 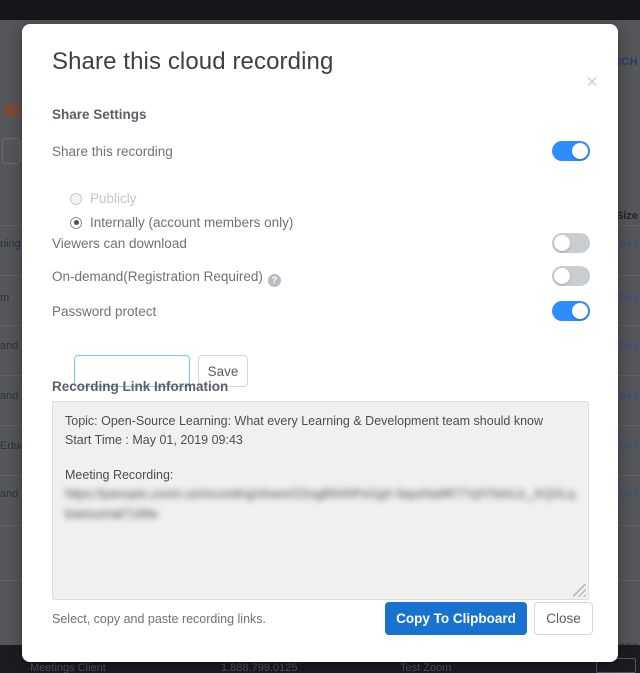 I want to click on help-circle-icon: ?, so click(x=274, y=280).